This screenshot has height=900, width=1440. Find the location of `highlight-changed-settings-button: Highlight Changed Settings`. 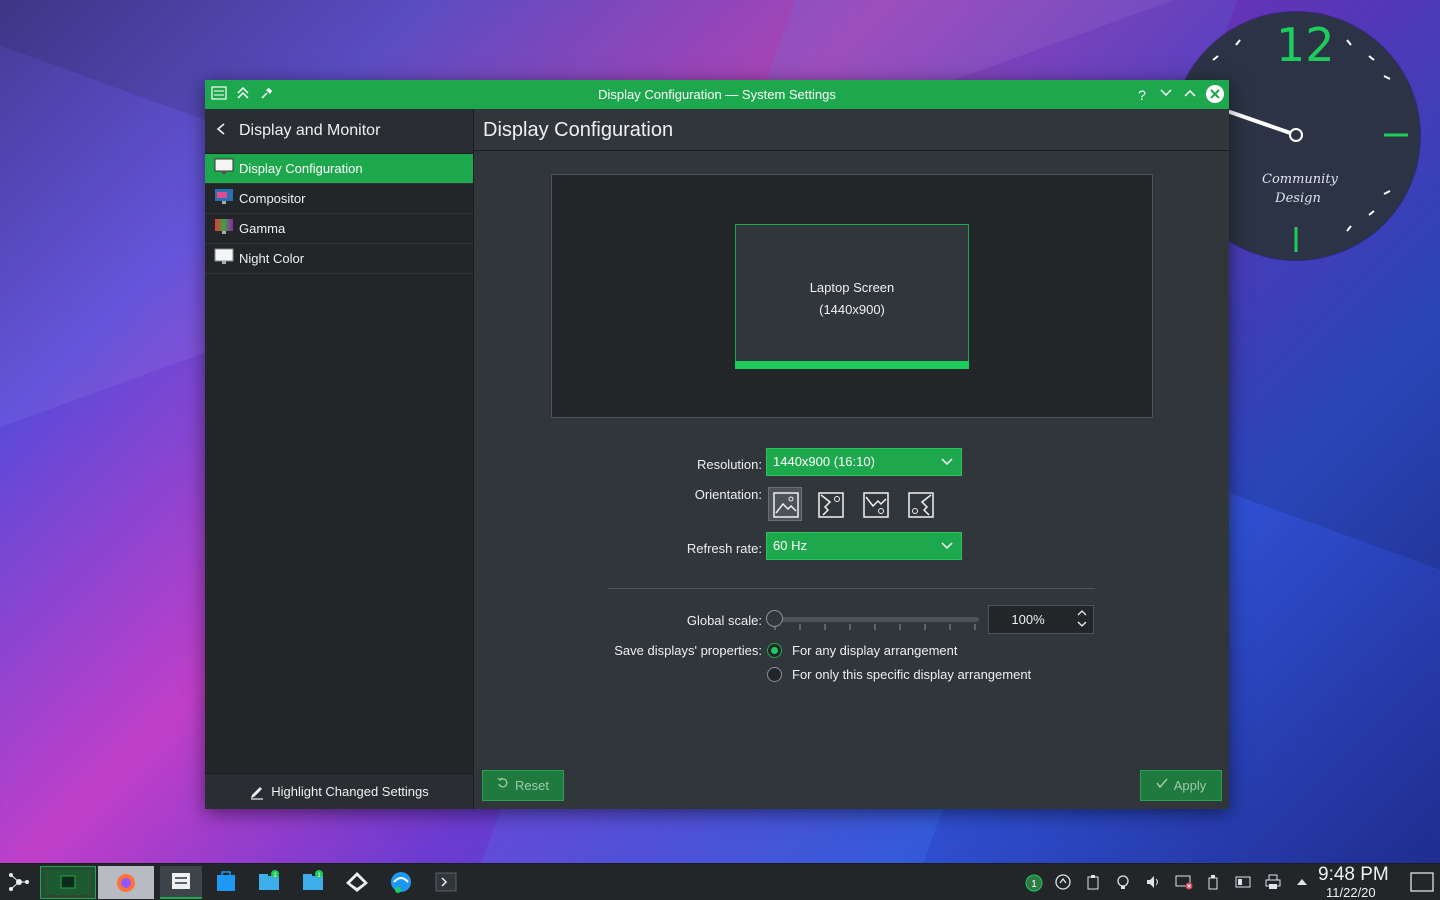

highlight-changed-settings-button: Highlight Changed Settings is located at coordinates (339, 791).